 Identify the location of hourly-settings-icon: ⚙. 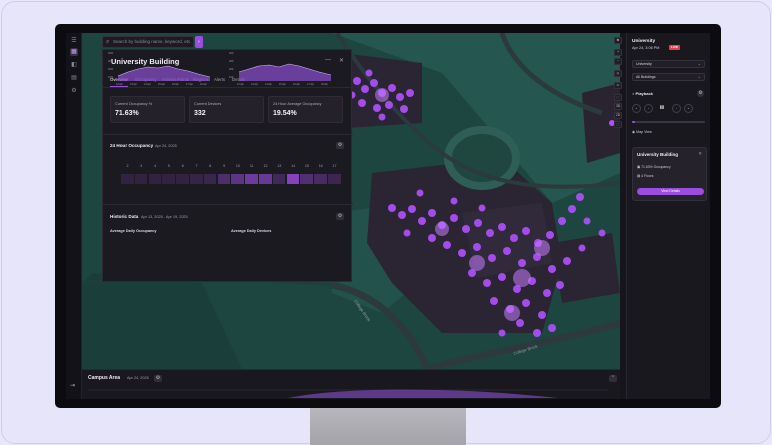
(340, 145).